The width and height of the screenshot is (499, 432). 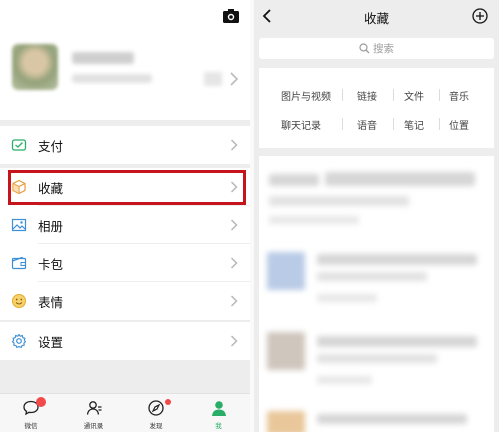 I want to click on menu-item-label: 支付, so click(x=51, y=146).